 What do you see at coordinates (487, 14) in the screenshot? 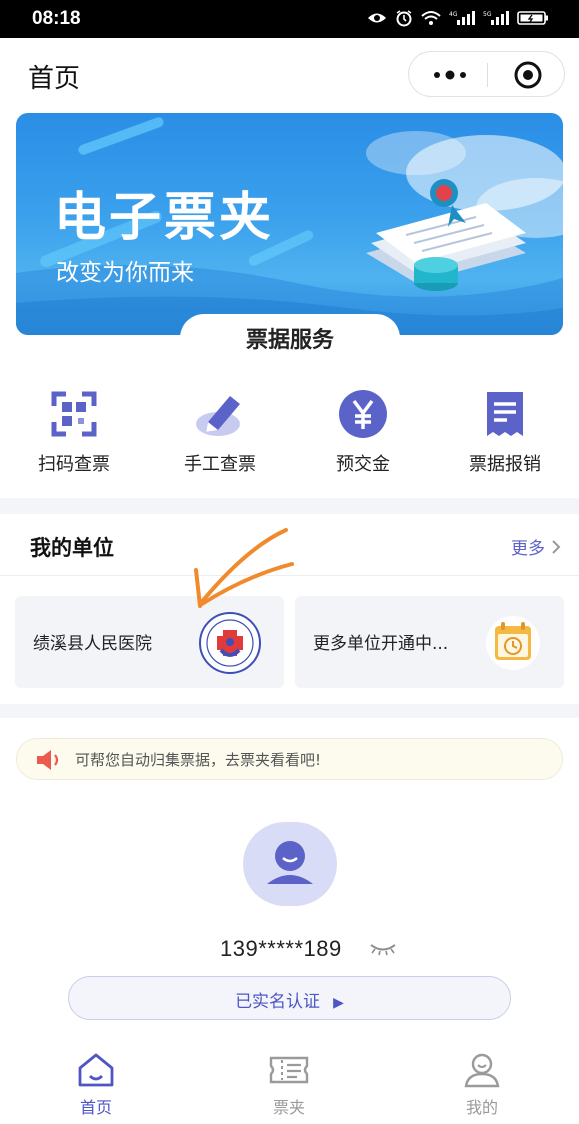
I see `svg-text: 5G` at bounding box center [487, 14].